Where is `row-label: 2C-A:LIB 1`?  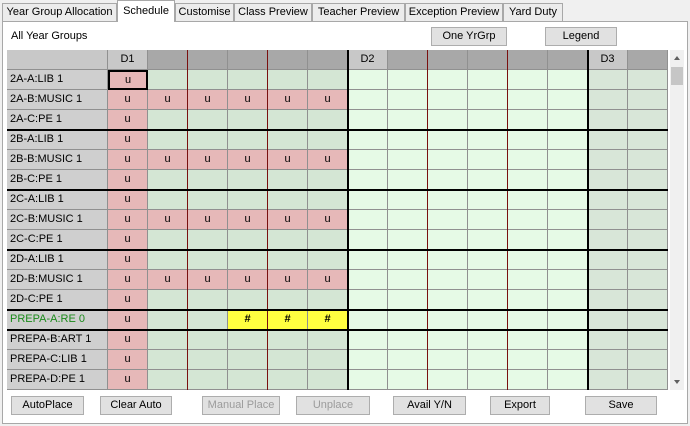 row-label: 2C-A:LIB 1 is located at coordinates (57, 200).